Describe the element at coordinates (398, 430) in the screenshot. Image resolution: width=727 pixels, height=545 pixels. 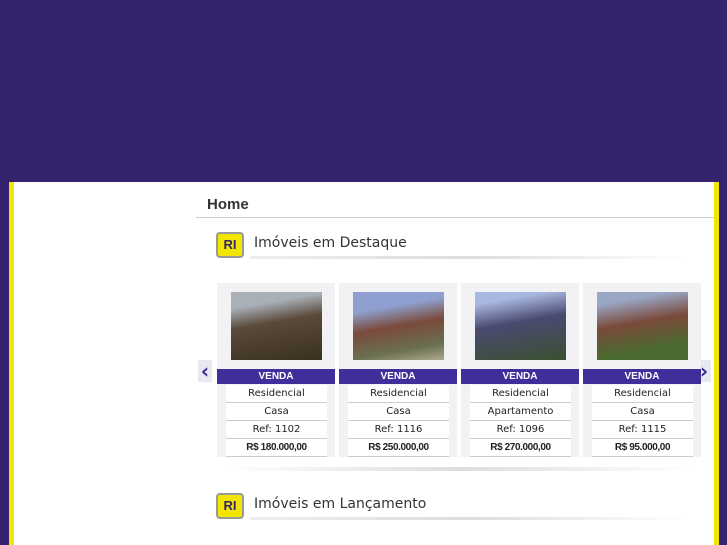
I see `property-ref: Ref: 1116` at that location.